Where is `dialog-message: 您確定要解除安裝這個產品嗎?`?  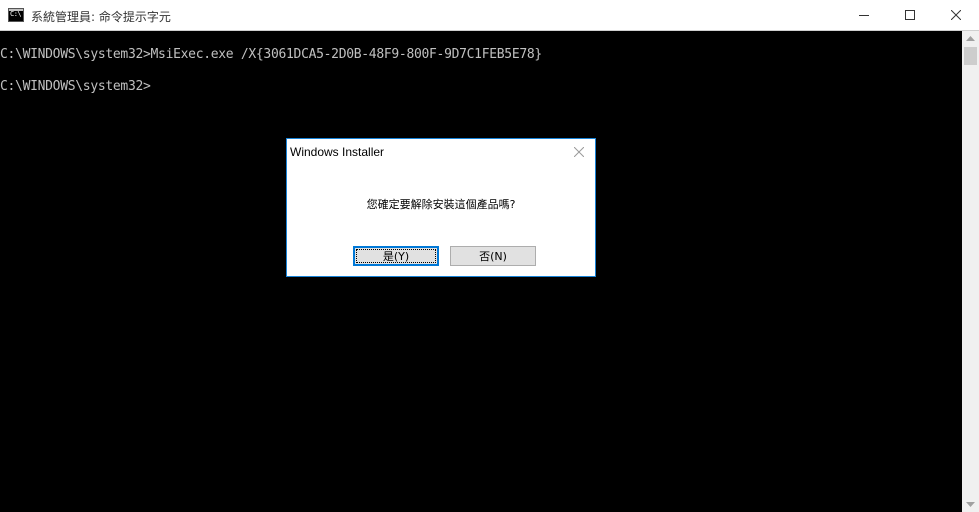 dialog-message: 您確定要解除安裝這個產品嗎? is located at coordinates (441, 204).